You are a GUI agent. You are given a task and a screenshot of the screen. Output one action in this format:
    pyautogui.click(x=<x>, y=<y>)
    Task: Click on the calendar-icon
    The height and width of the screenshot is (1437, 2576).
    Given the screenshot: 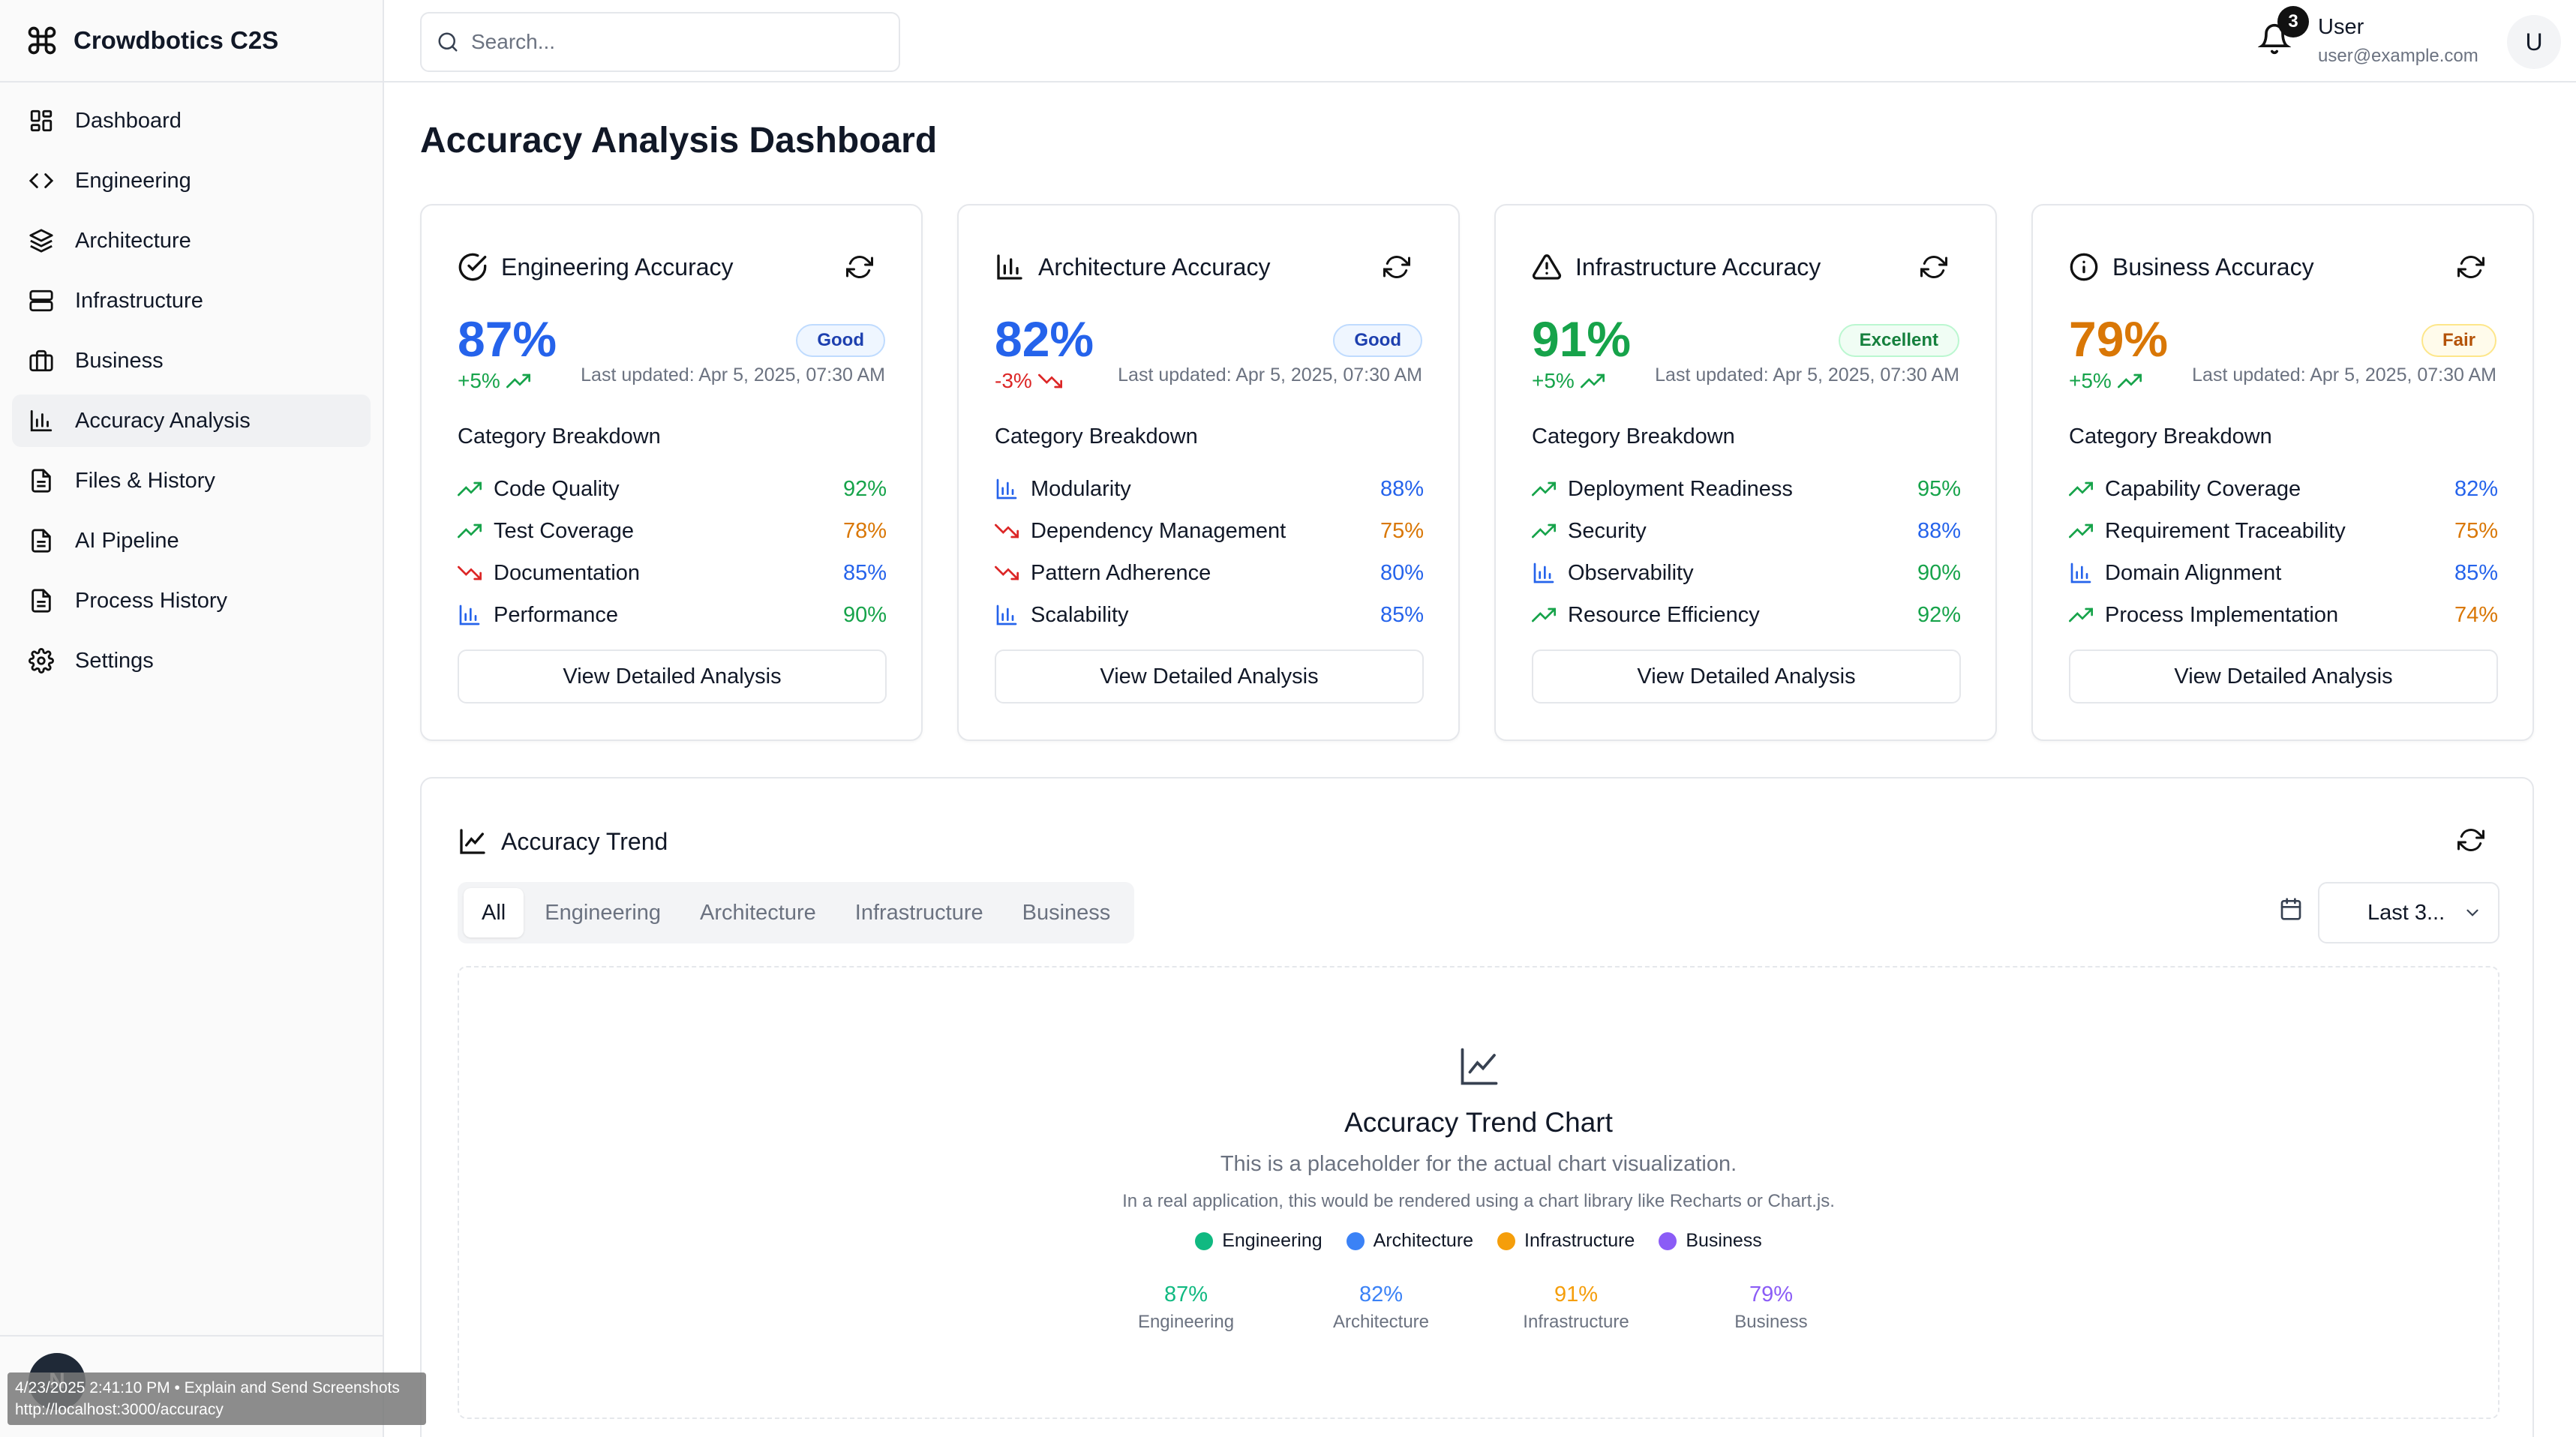 What is the action you would take?
    pyautogui.click(x=2290, y=909)
    